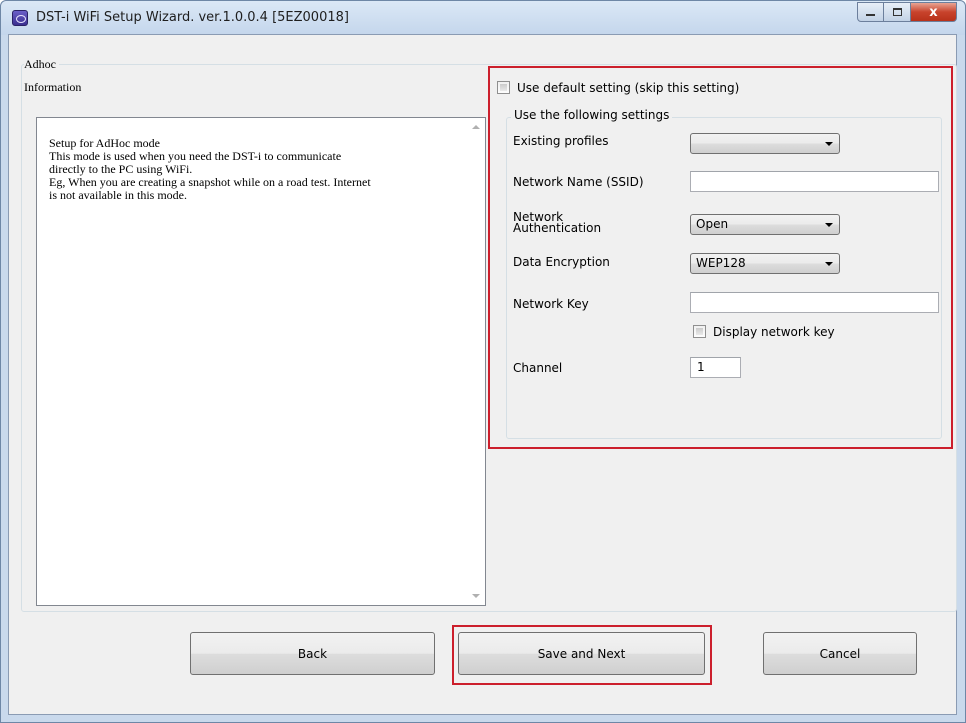 Image resolution: width=966 pixels, height=723 pixels. I want to click on network-authentication-label: Network Authentication, so click(557, 223).